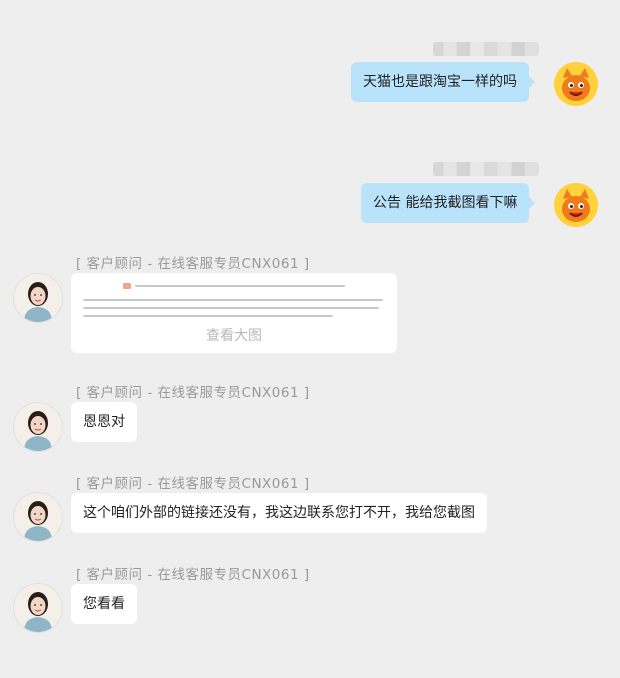 This screenshot has width=620, height=678. I want to click on message-text: 恩恩对, so click(104, 422).